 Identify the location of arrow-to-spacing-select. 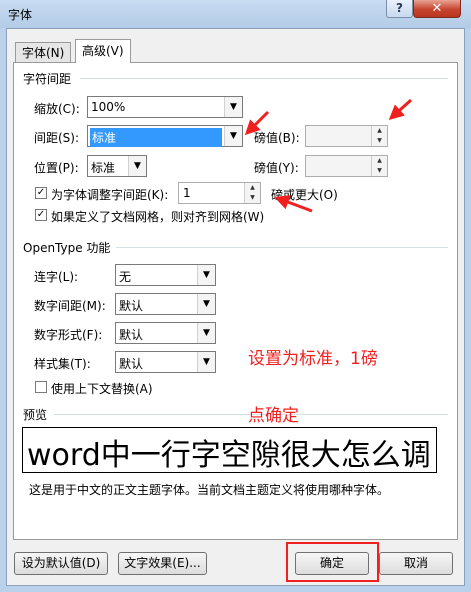
(257, 123).